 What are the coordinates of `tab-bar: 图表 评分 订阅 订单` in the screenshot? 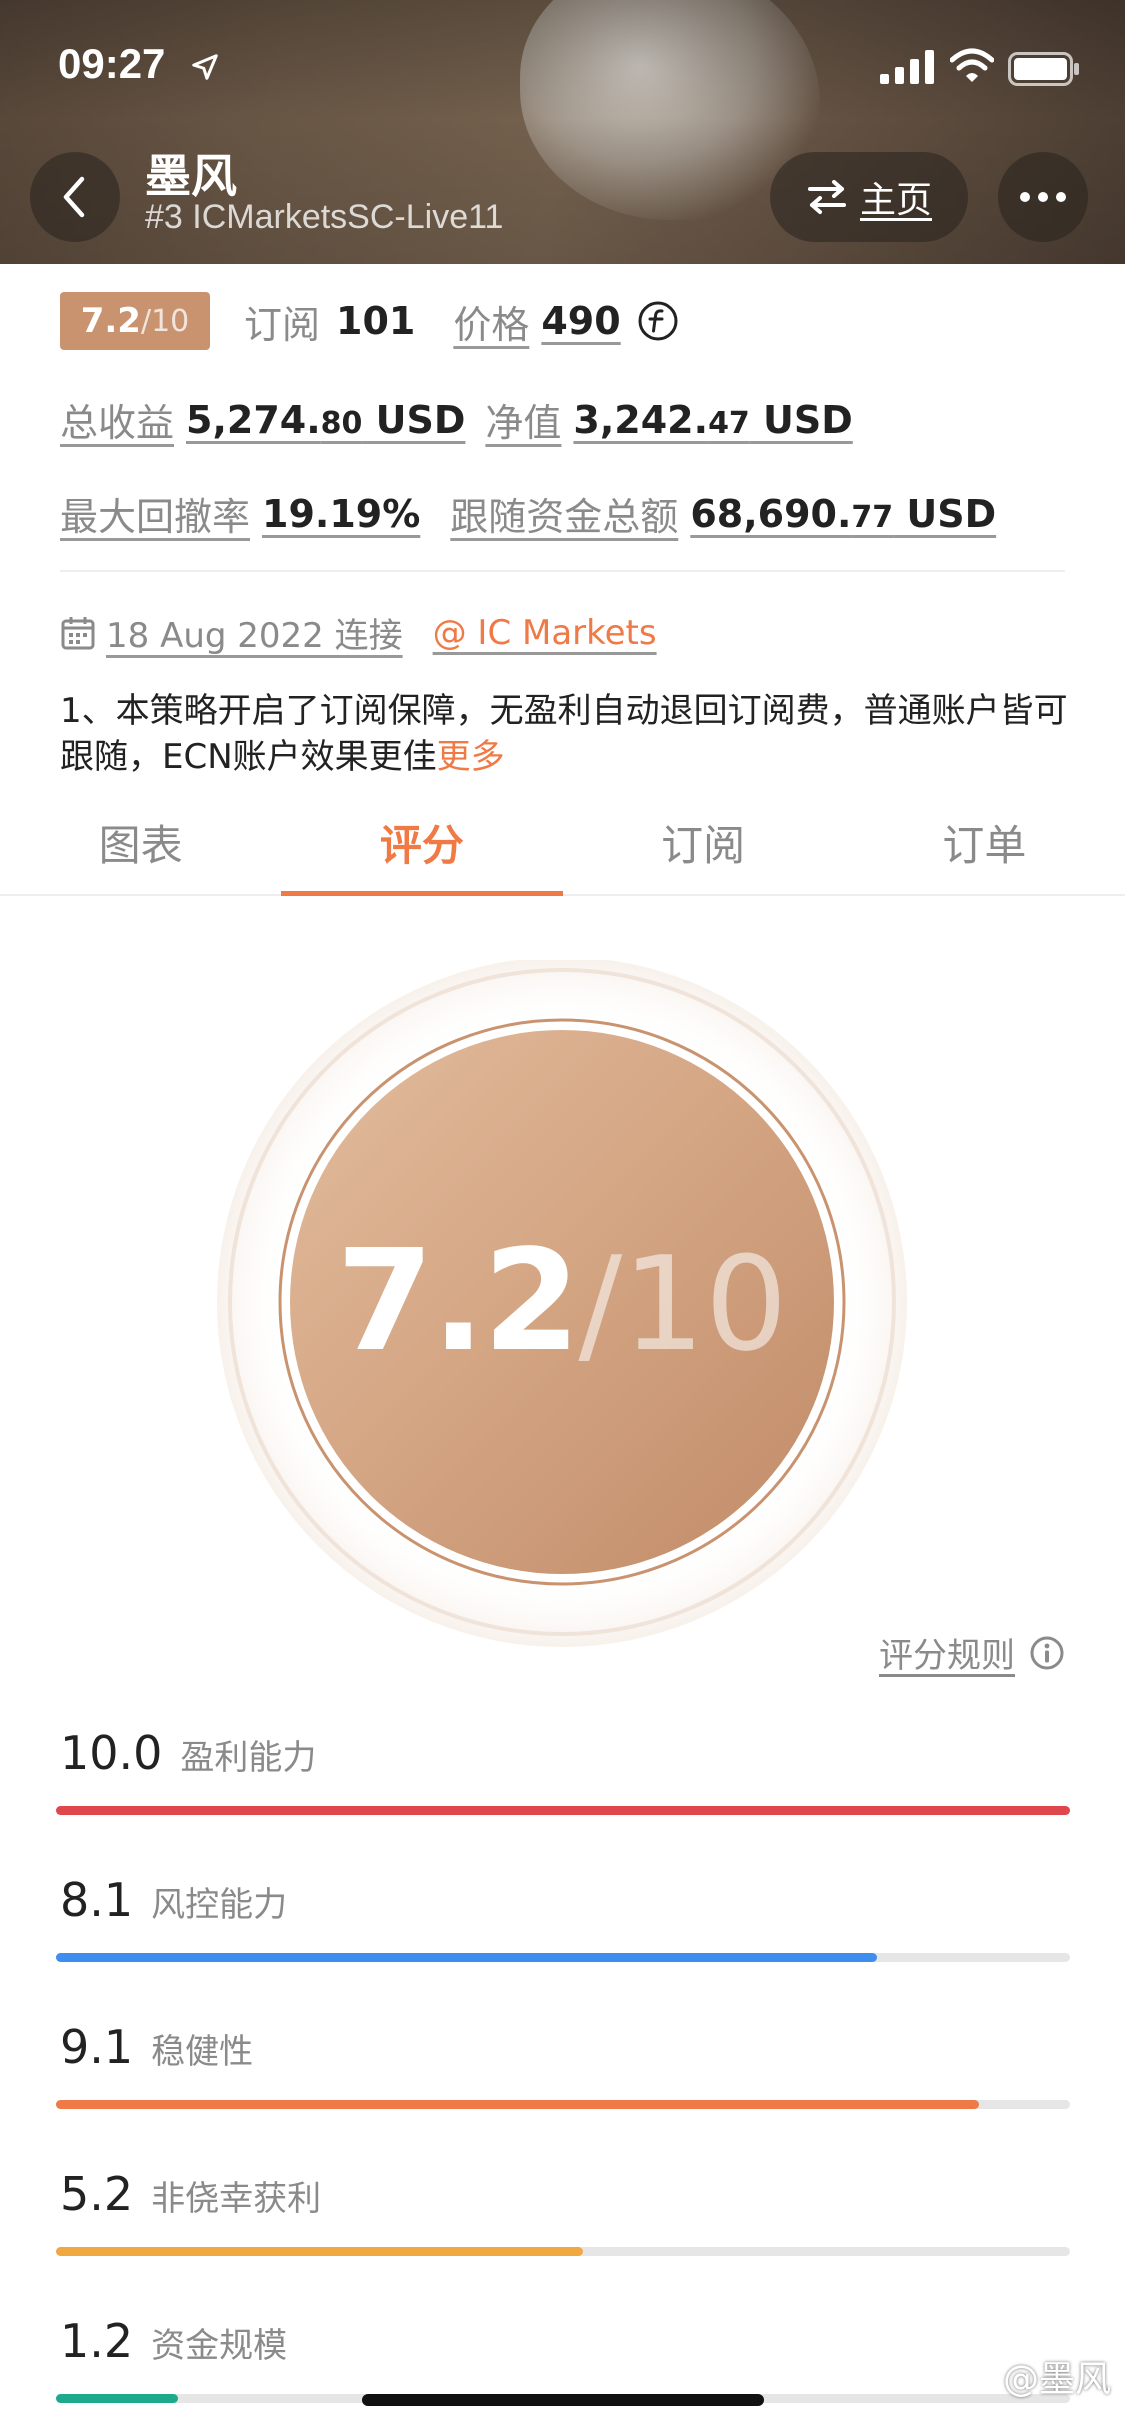 It's located at (562, 843).